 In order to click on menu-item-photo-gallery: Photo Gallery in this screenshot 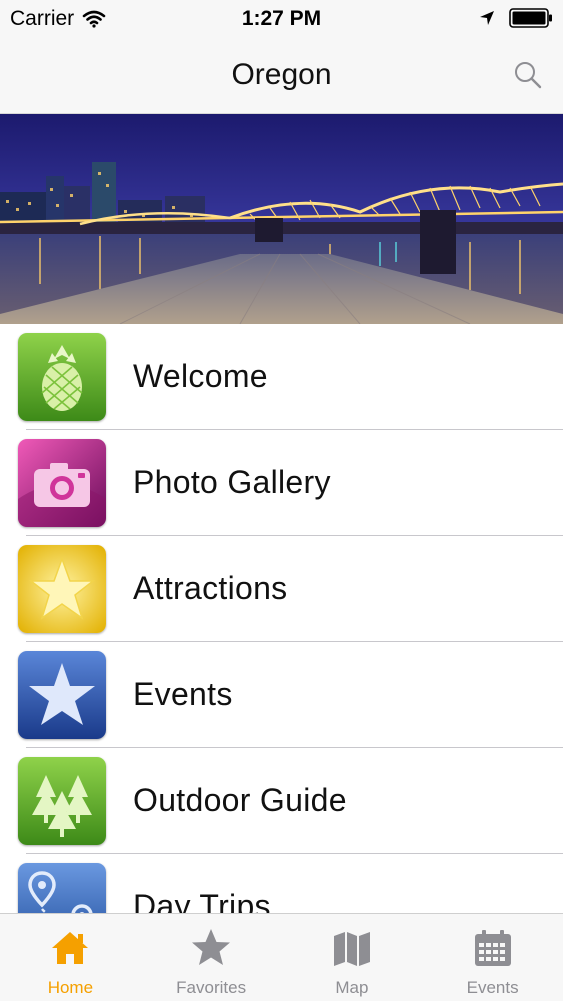, I will do `click(281, 483)`.